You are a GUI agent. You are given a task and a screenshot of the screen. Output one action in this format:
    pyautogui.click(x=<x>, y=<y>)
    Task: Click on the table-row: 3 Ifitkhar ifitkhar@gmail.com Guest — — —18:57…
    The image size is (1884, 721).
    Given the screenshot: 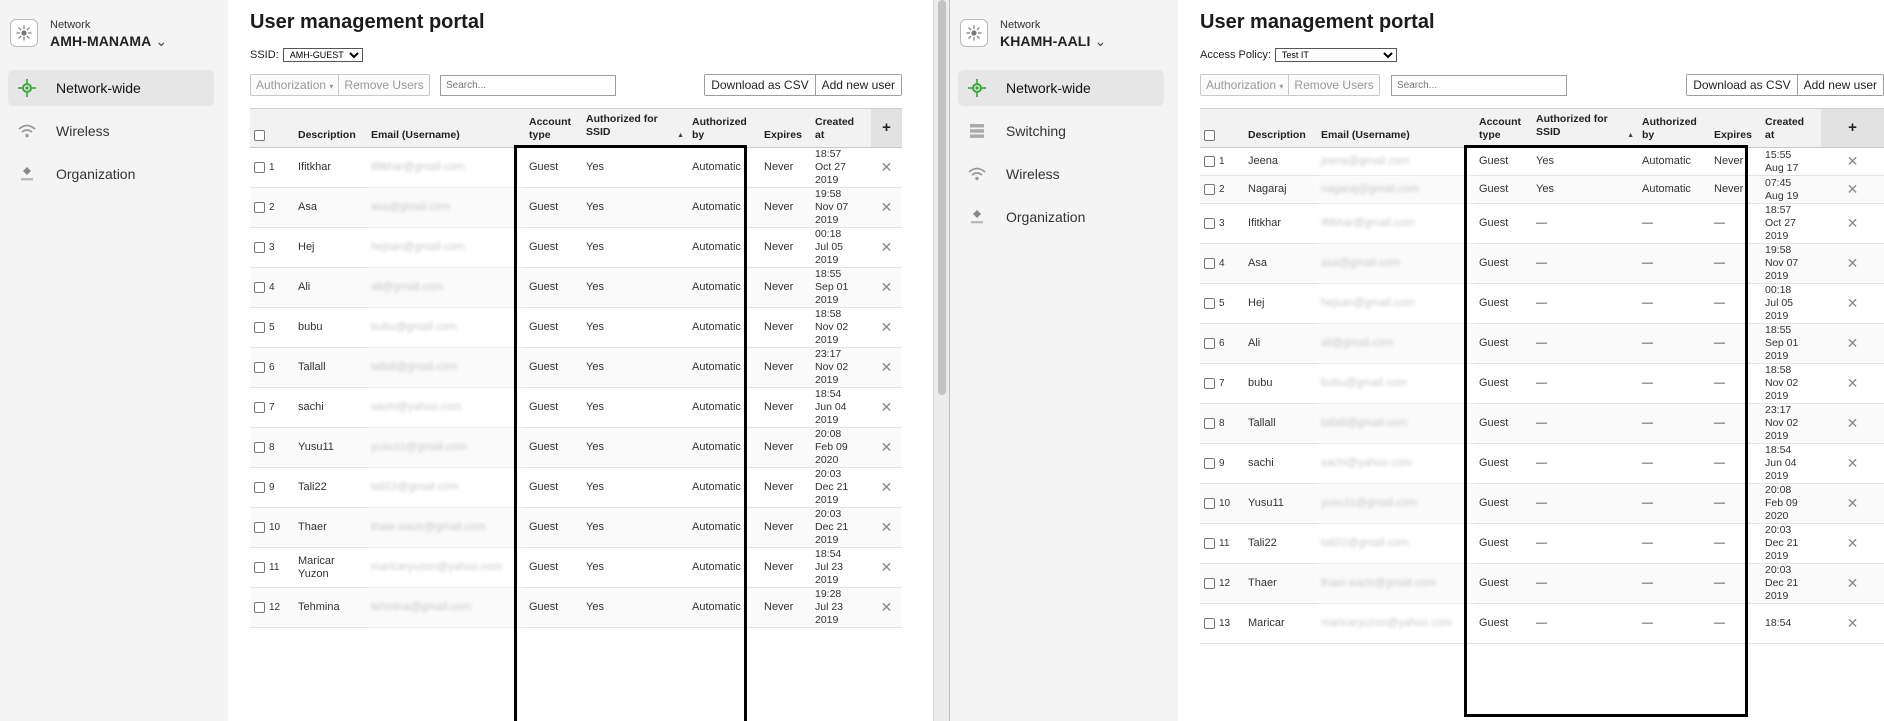 What is the action you would take?
    pyautogui.click(x=1542, y=223)
    